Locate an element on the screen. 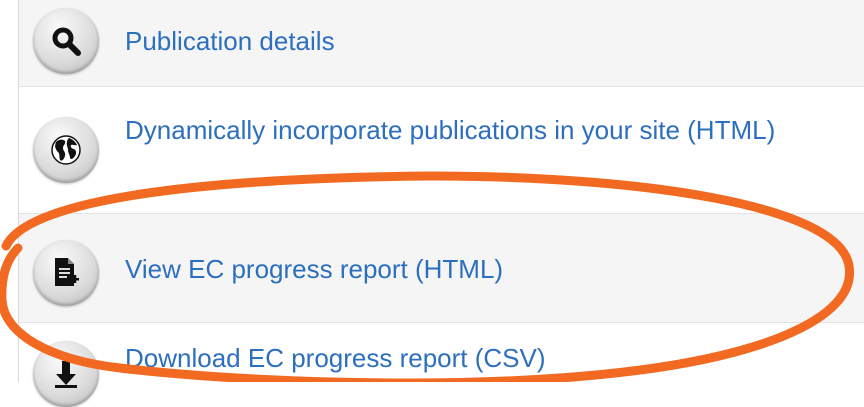 The image size is (864, 407). download-ec-report-link: Download EC progress report (CSV) is located at coordinates (335, 358).